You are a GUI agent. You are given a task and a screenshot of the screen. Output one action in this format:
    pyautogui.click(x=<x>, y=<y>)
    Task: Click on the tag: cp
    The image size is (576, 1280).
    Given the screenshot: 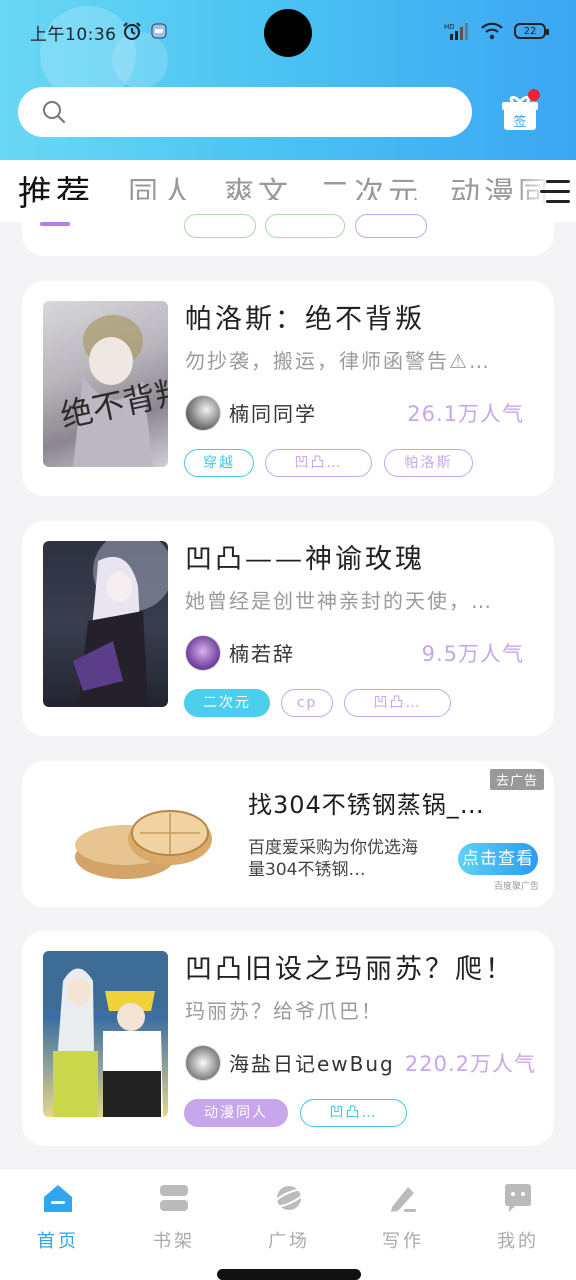 What is the action you would take?
    pyautogui.click(x=307, y=703)
    